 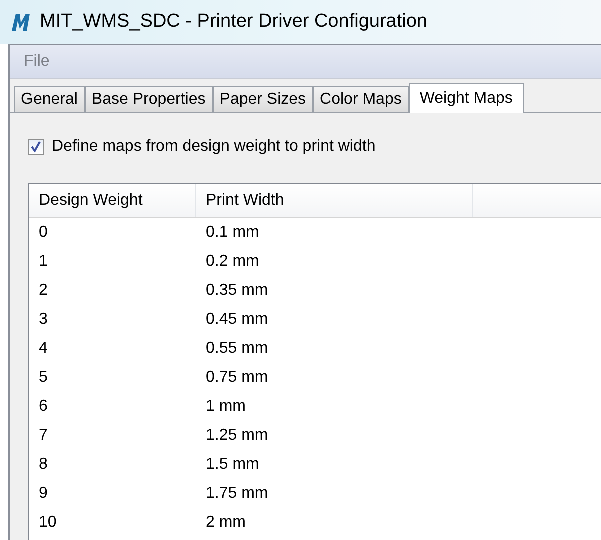 What do you see at coordinates (237, 494) in the screenshot?
I see `table-cell-text: 1.75 mm` at bounding box center [237, 494].